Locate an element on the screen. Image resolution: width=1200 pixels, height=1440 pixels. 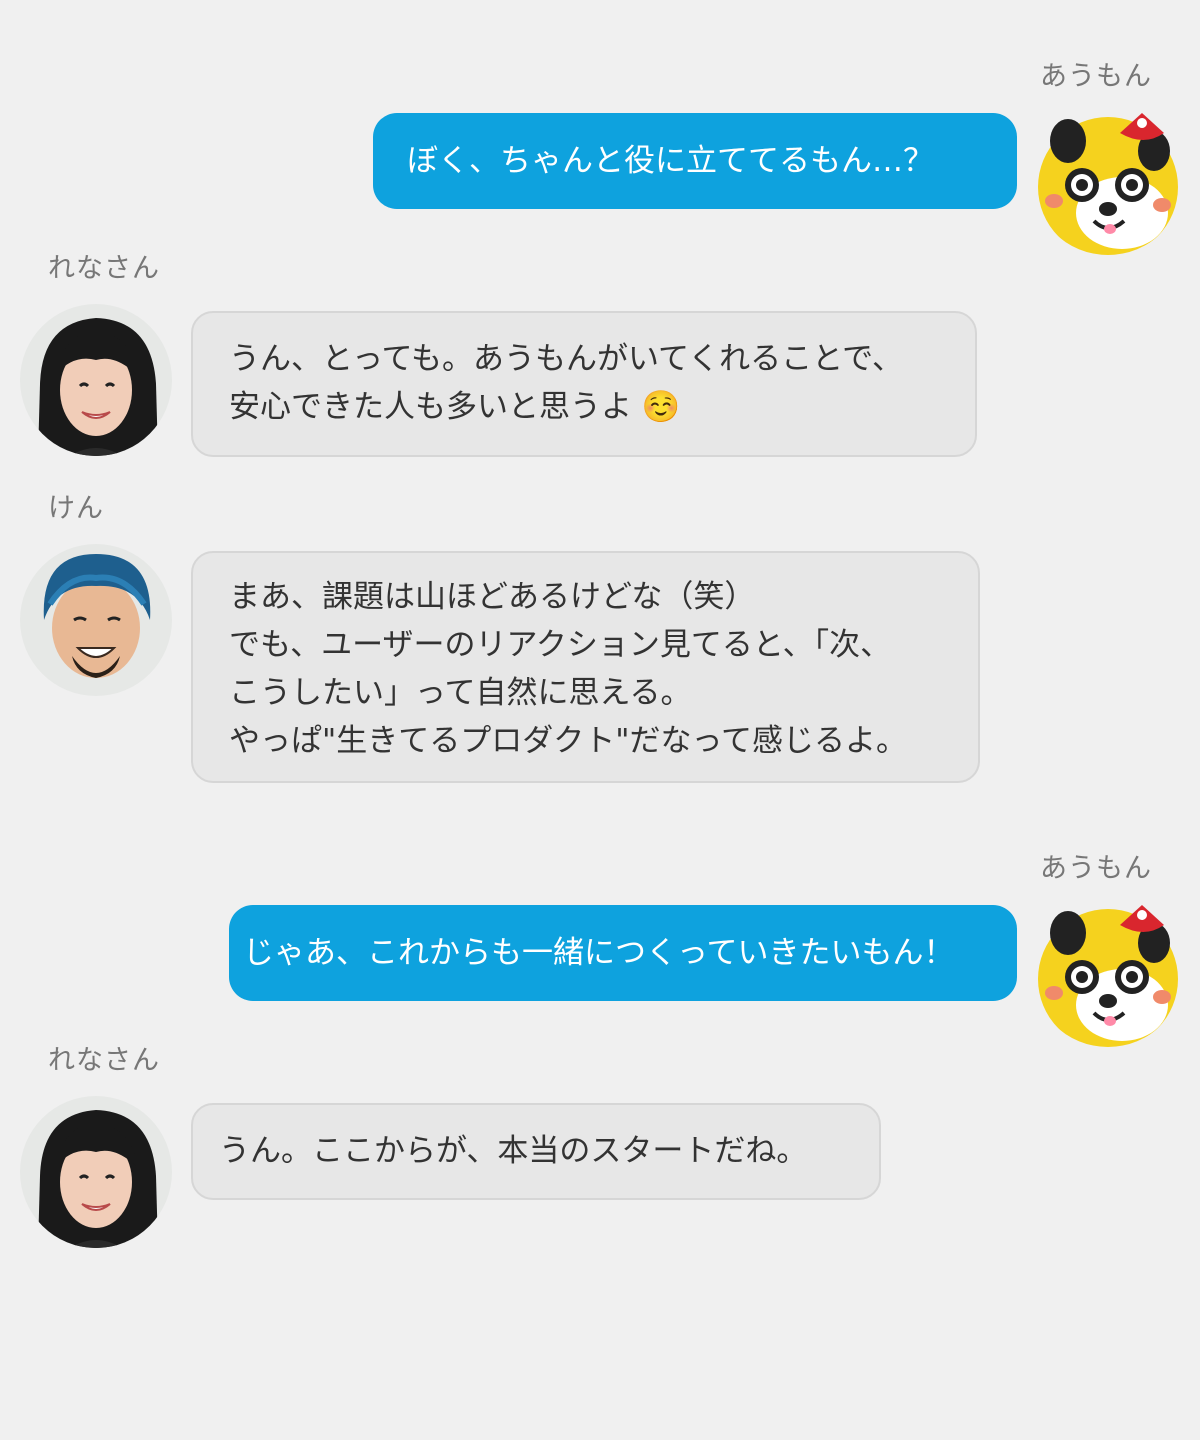
message-bubble-incoming: うん。ここからが、本当のスタートだね。 is located at coordinates (536, 1151).